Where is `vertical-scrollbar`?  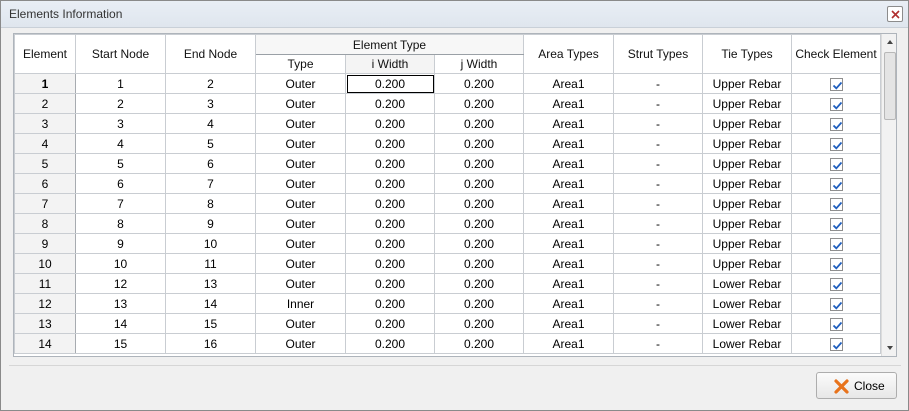 vertical-scrollbar is located at coordinates (888, 195).